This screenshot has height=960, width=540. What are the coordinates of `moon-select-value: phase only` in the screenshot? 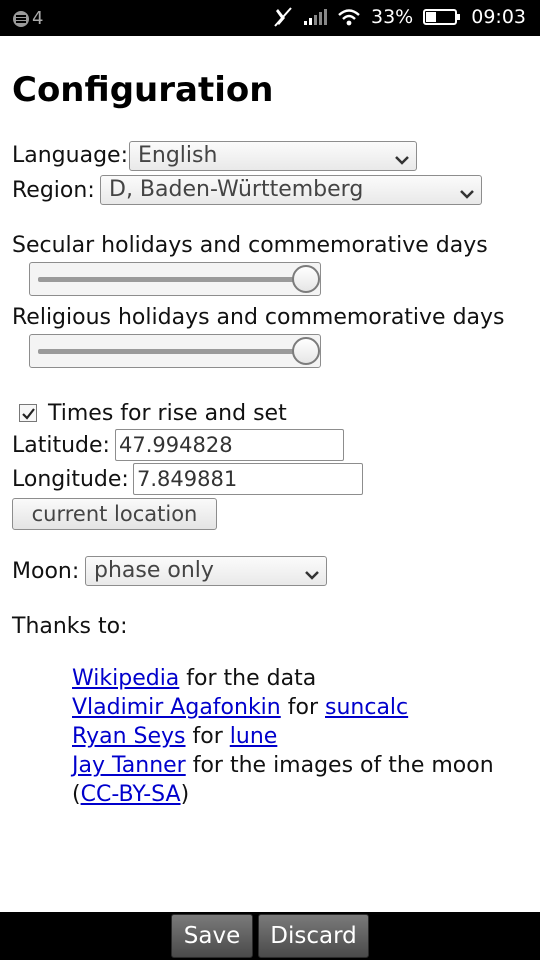 It's located at (154, 570).